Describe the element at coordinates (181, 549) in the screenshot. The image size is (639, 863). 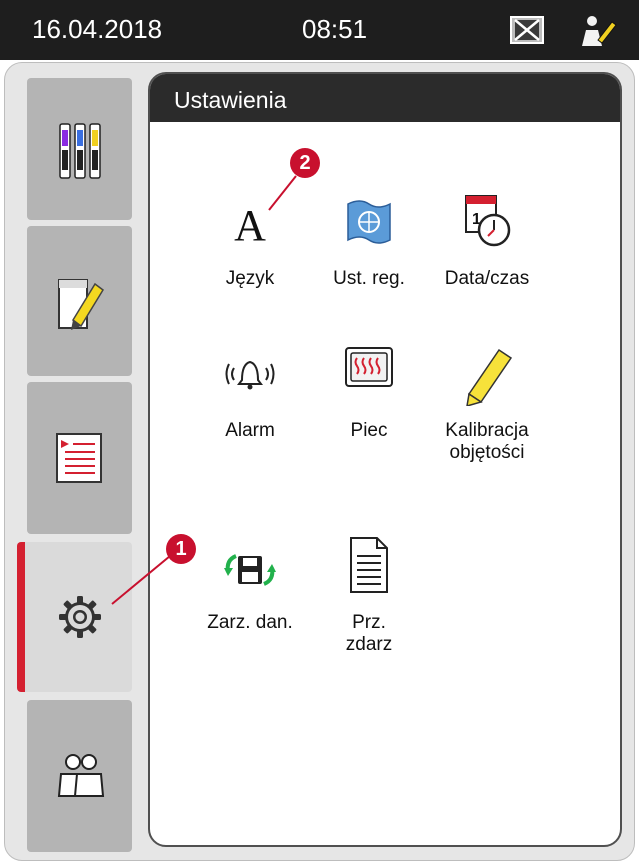
I see `callout-marker-1: 1` at that location.